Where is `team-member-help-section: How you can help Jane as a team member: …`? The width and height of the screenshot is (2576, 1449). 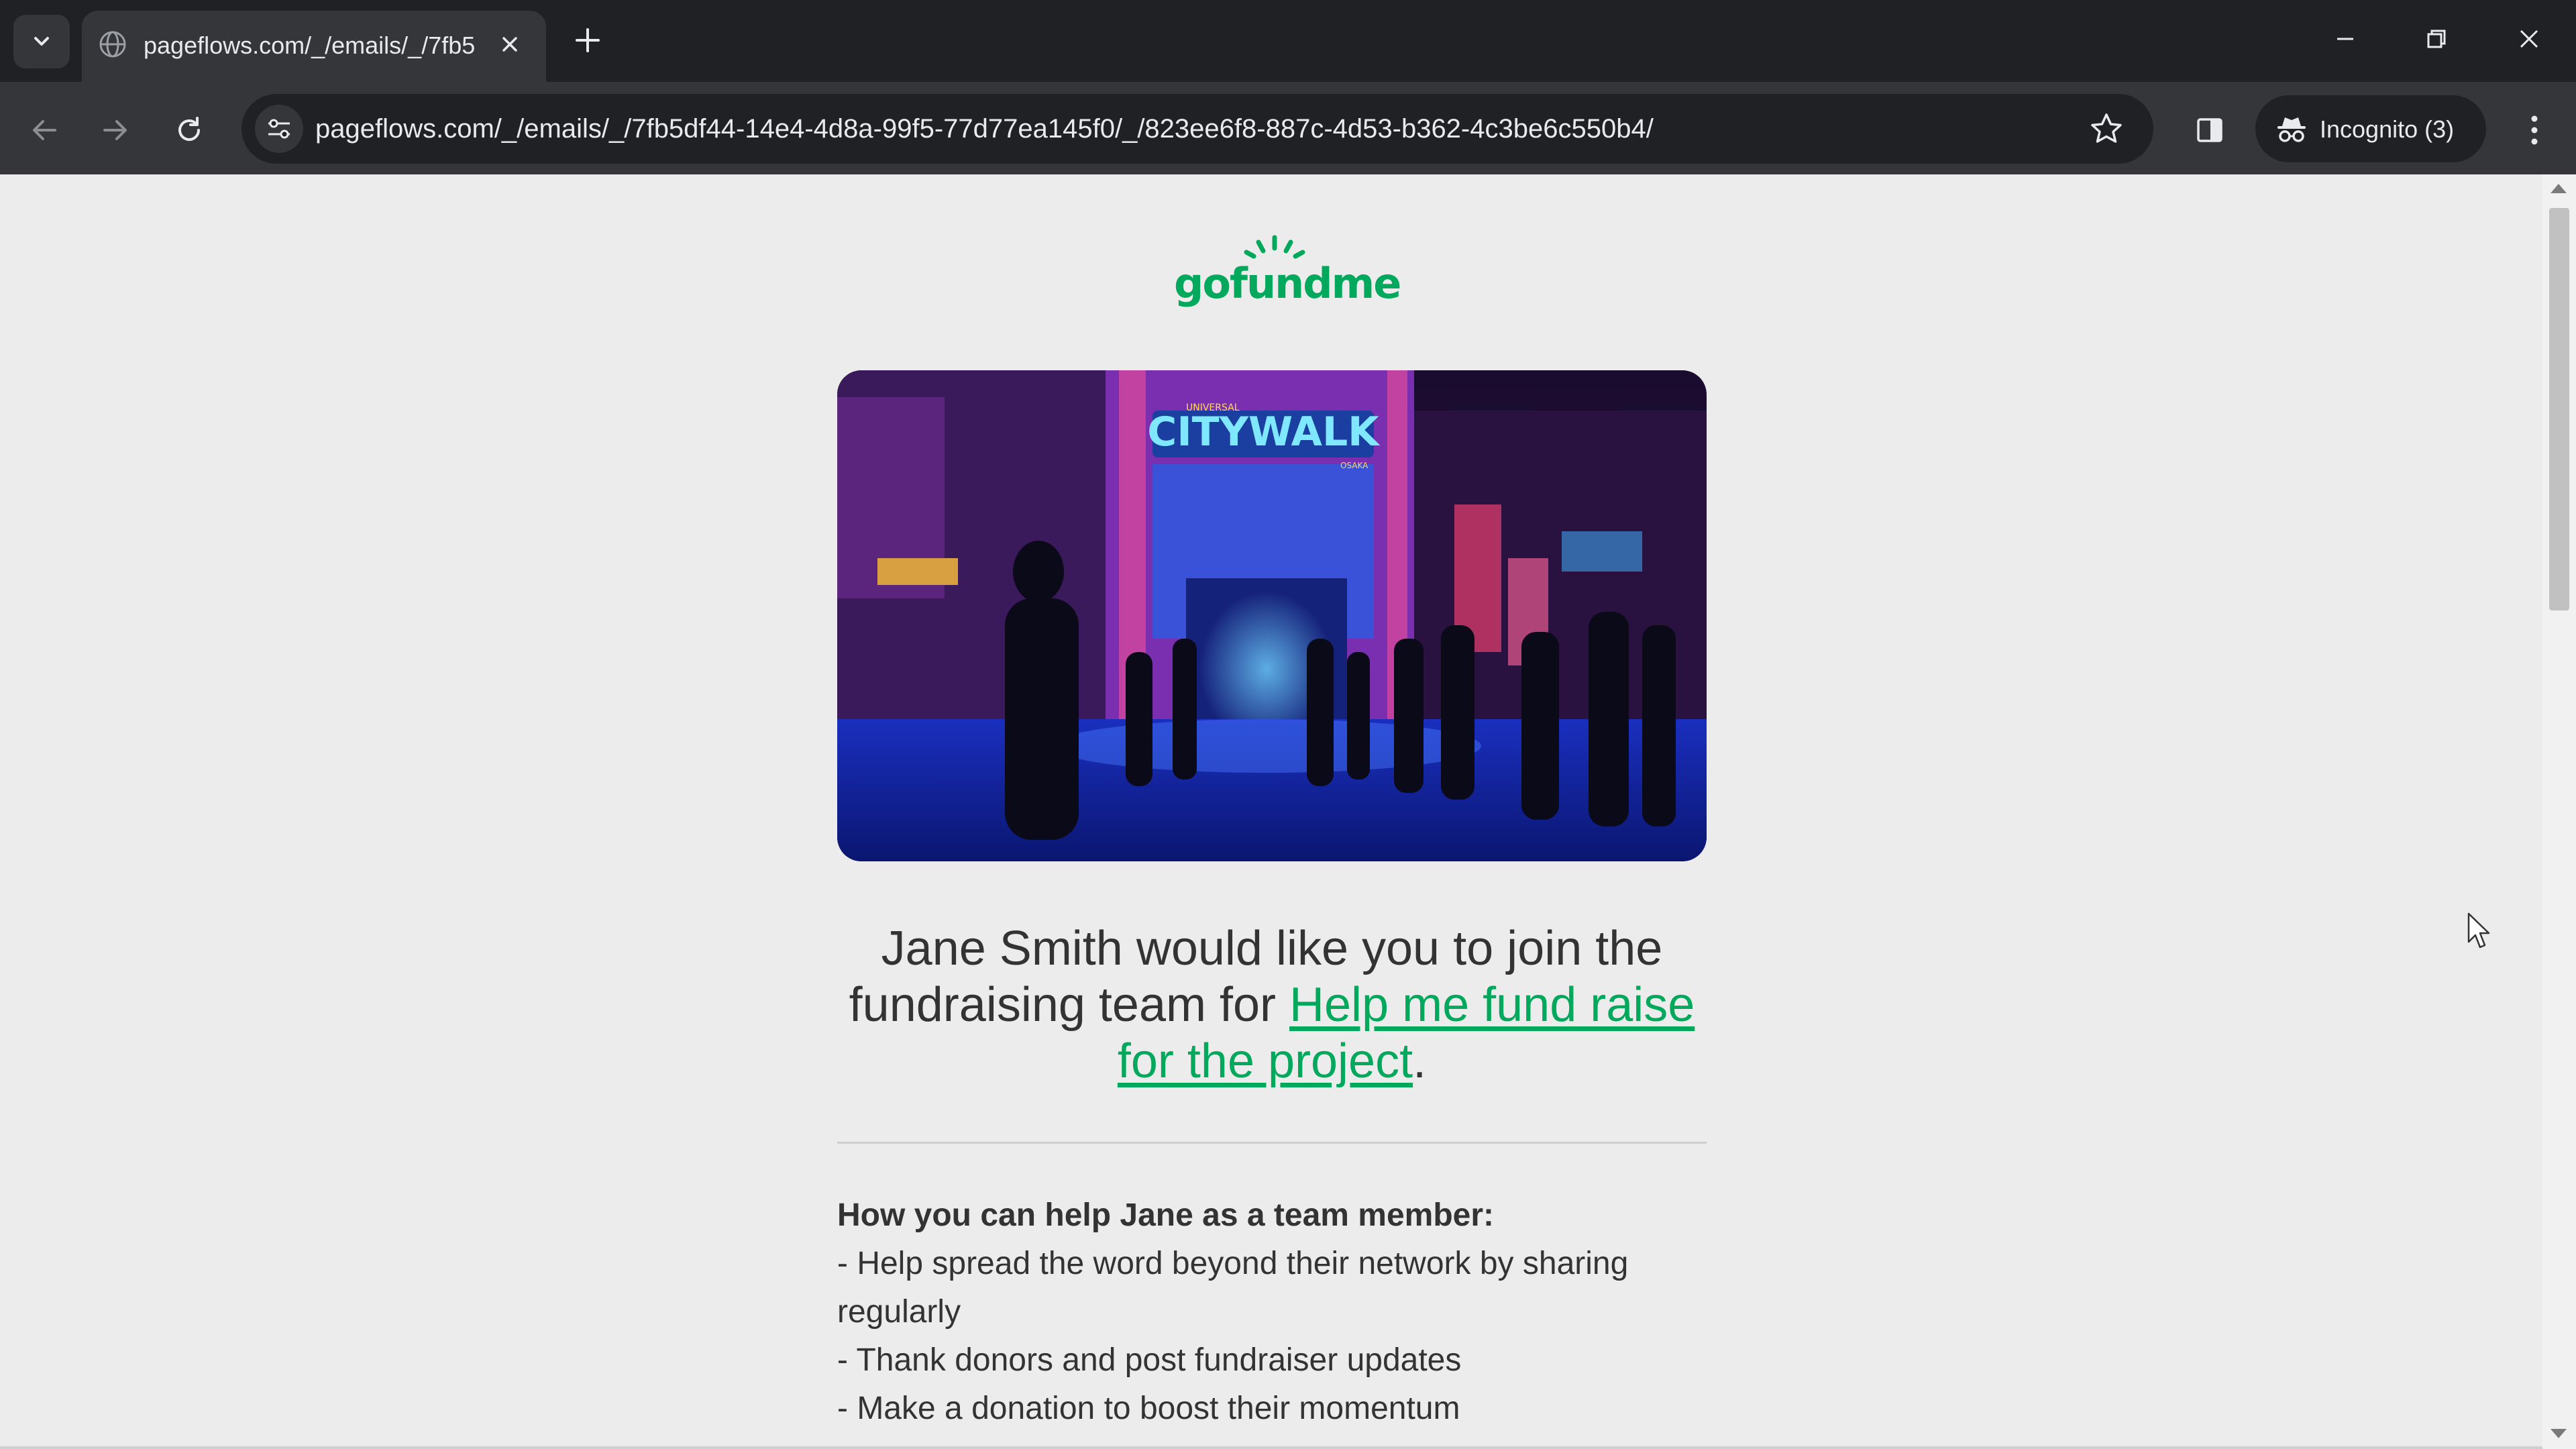 team-member-help-section: How you can help Jane as a team member: … is located at coordinates (1272, 1312).